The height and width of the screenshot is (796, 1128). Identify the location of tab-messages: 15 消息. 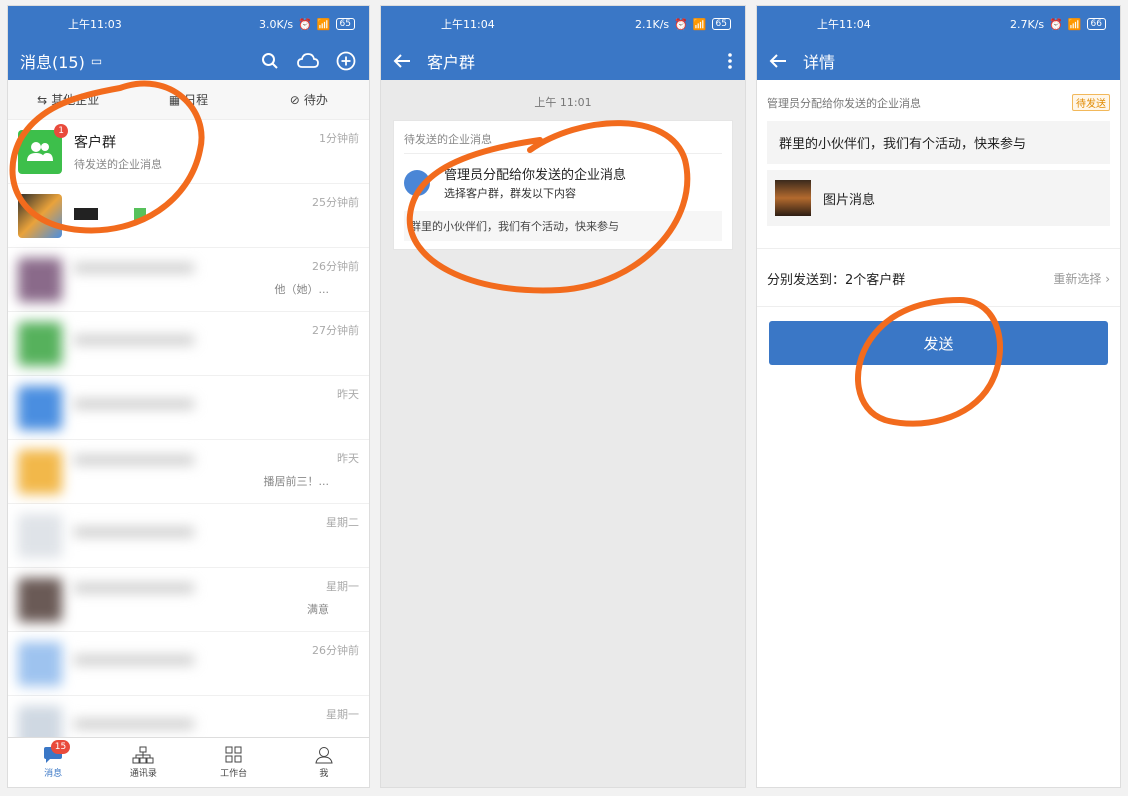
(53, 762).